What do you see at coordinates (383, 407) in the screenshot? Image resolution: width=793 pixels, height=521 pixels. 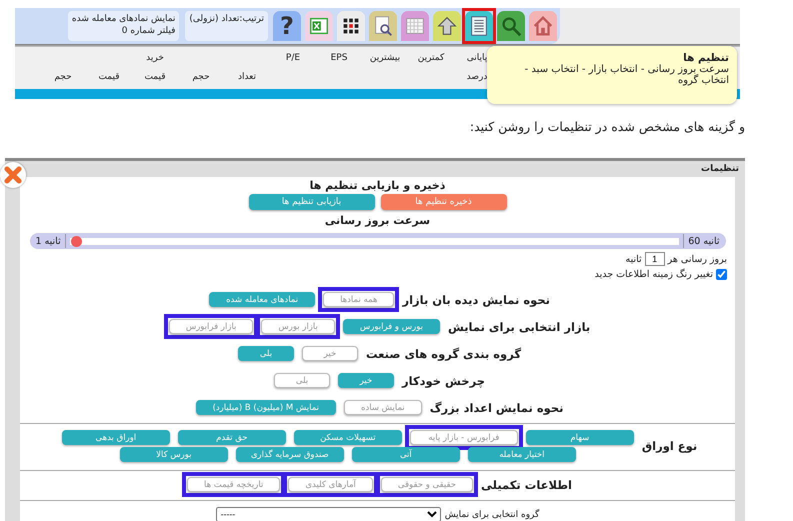 I see `option-button: نمایش ساده` at bounding box center [383, 407].